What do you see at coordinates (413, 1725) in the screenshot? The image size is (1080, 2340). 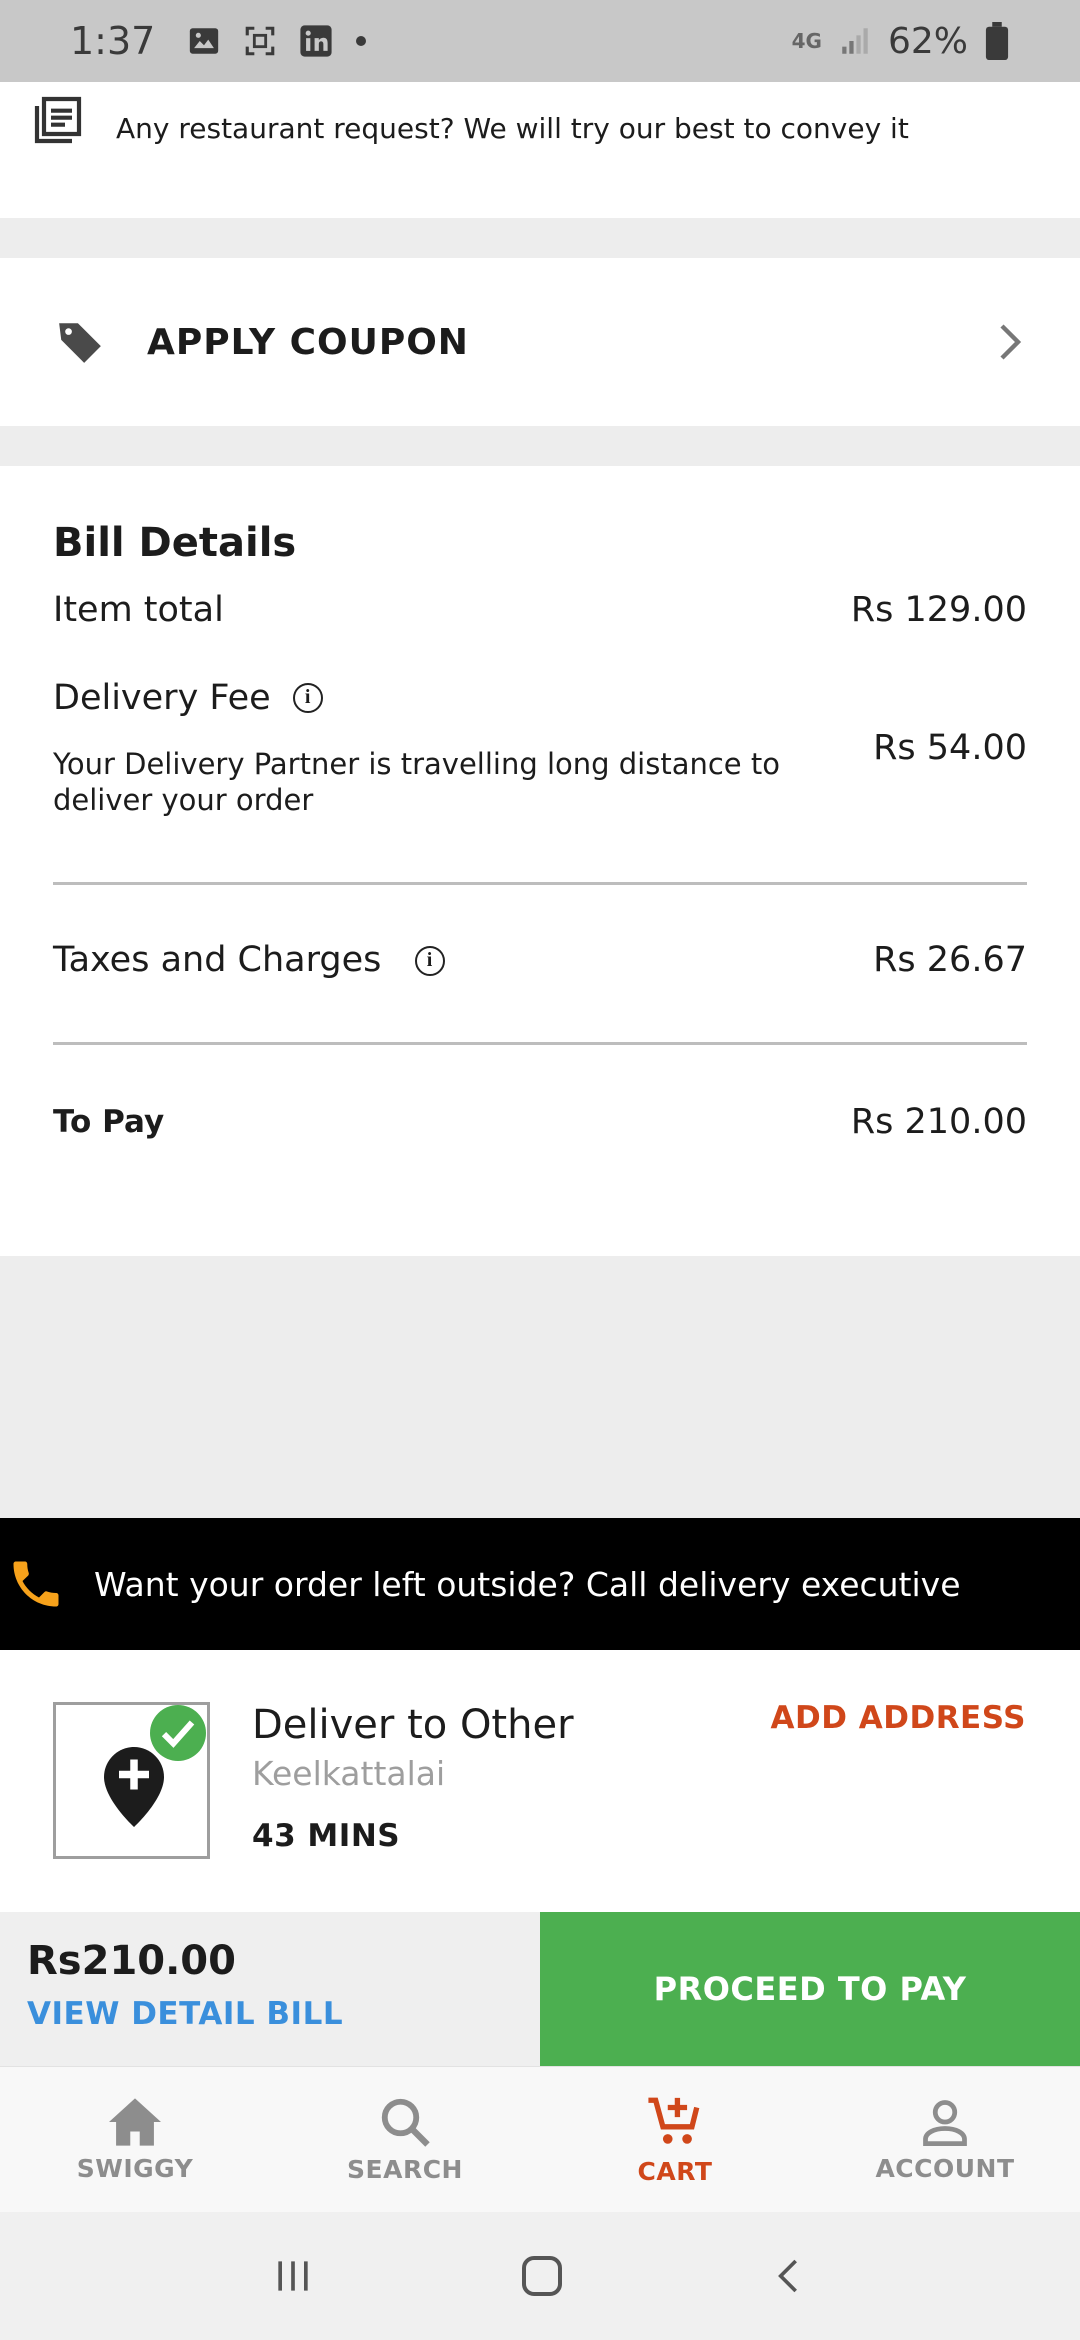 I see `deliver-to-title: Deliver to Other` at bounding box center [413, 1725].